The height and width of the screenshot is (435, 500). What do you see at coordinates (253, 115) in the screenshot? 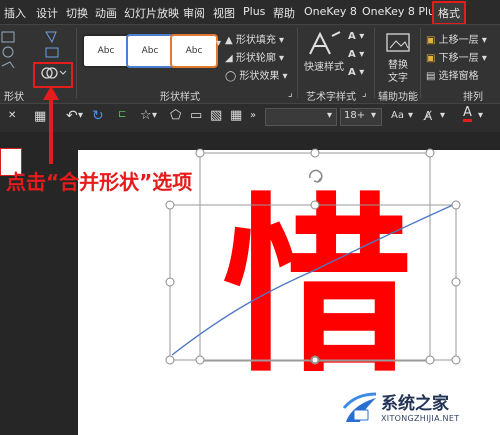
I see `more-commands-icon: »` at bounding box center [253, 115].